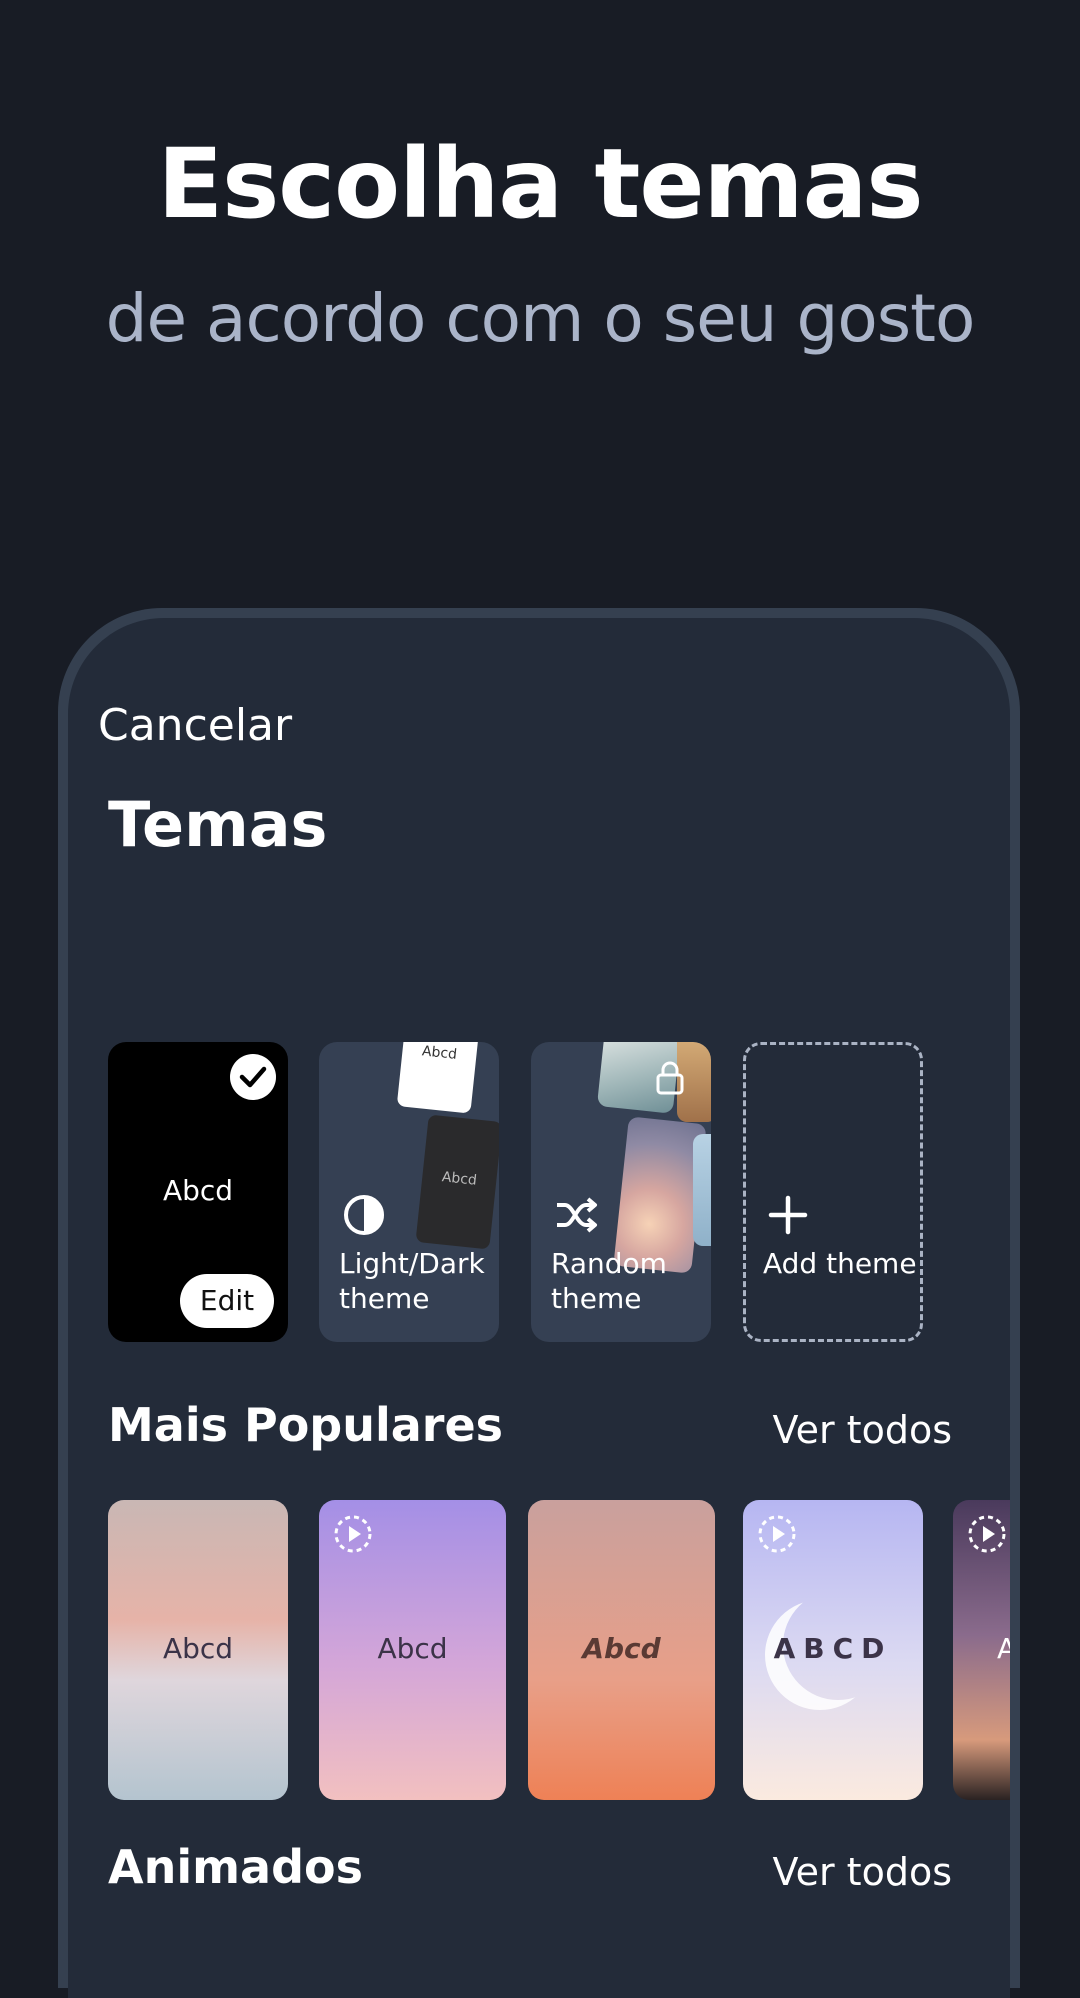 The width and height of the screenshot is (1080, 1998). What do you see at coordinates (670, 1078) in the screenshot?
I see `lock-icon` at bounding box center [670, 1078].